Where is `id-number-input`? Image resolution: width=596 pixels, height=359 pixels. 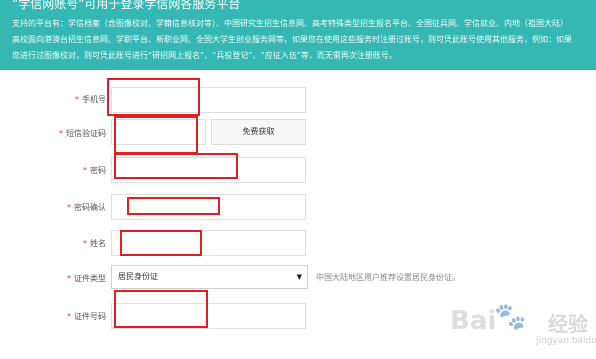
id-number-input is located at coordinates (208, 316).